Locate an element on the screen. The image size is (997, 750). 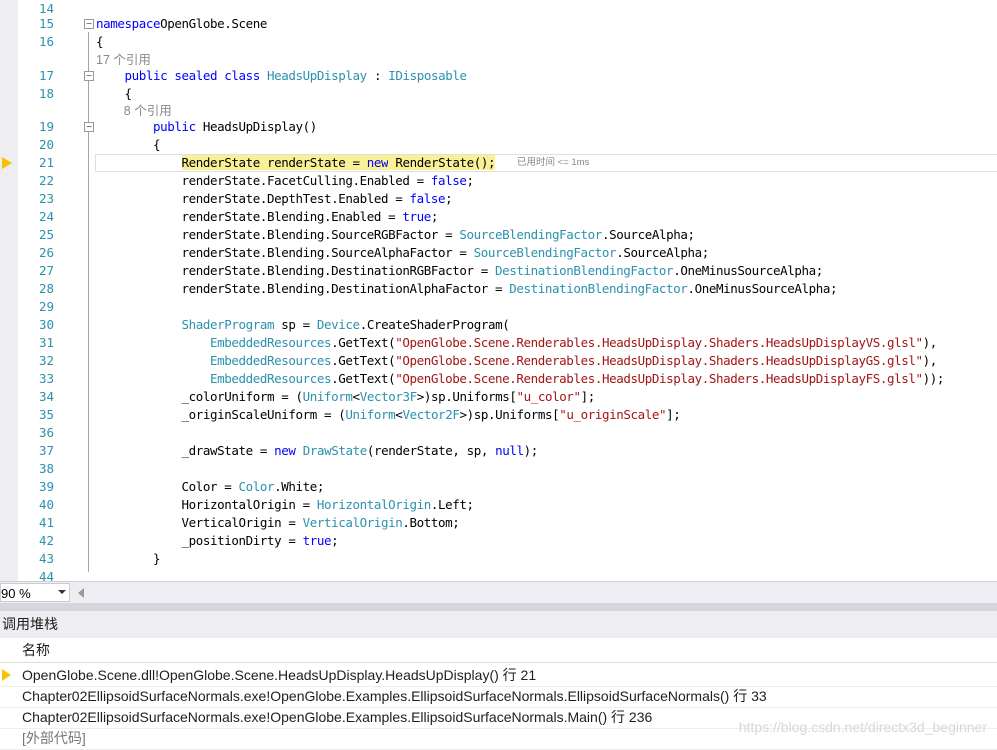
code-line-15: 15 − namespaceOpenGlobe.Scene is located at coordinates (498, 24).